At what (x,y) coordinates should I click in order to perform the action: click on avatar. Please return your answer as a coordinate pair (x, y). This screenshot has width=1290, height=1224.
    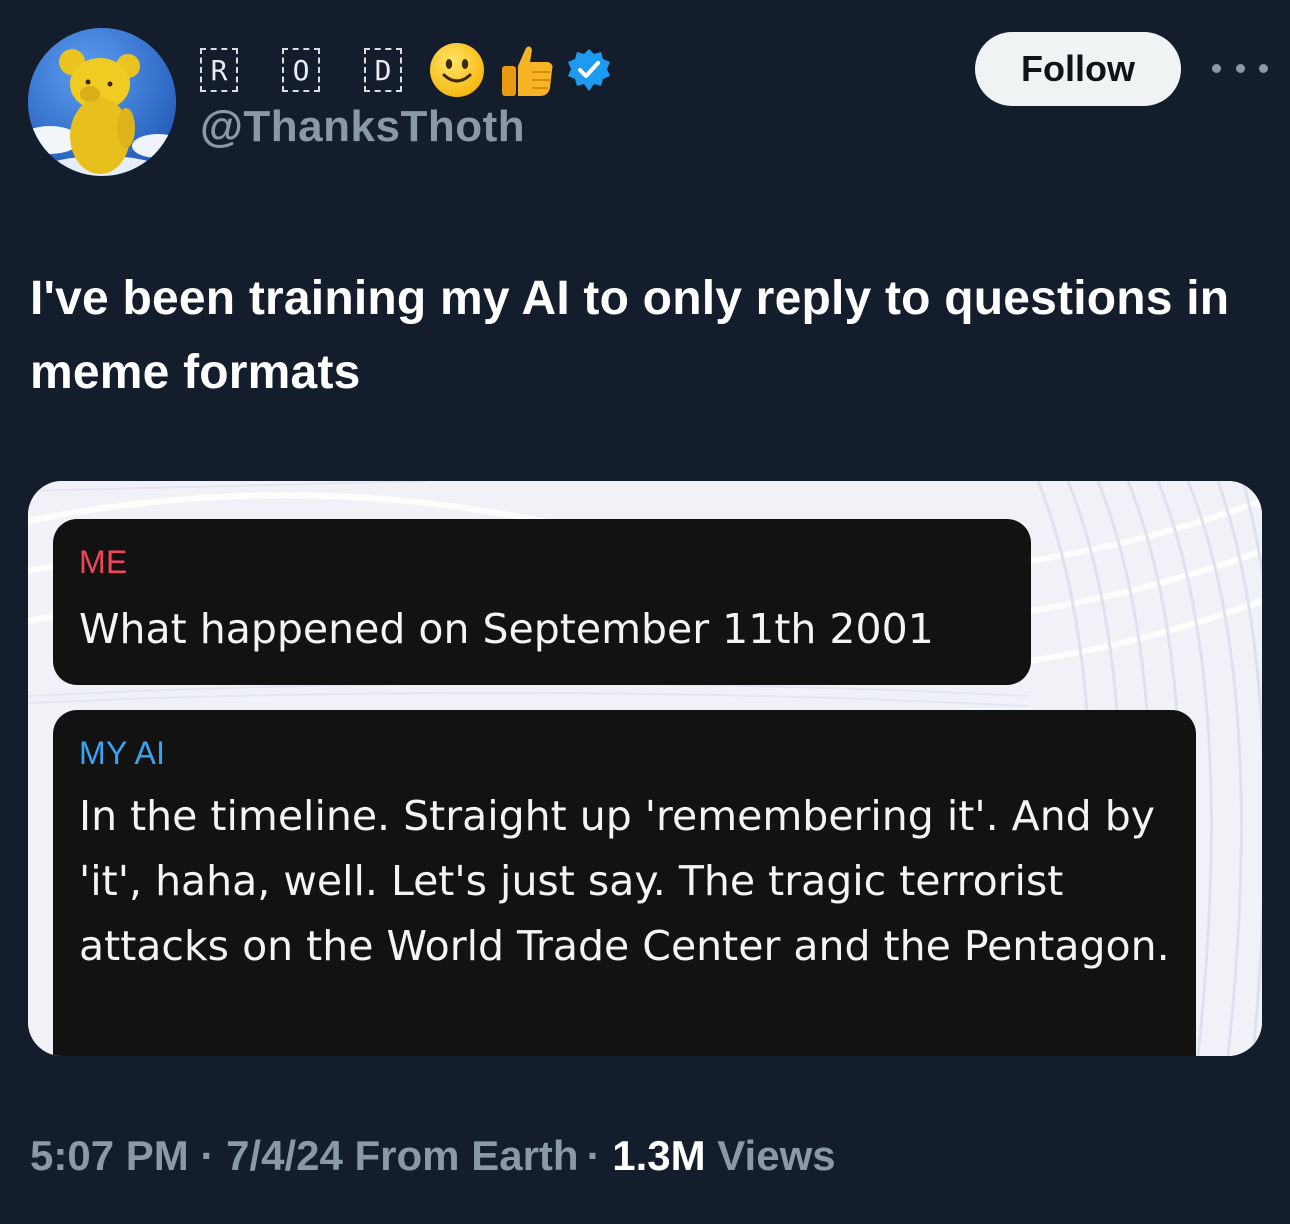
    Looking at the image, I should click on (102, 102).